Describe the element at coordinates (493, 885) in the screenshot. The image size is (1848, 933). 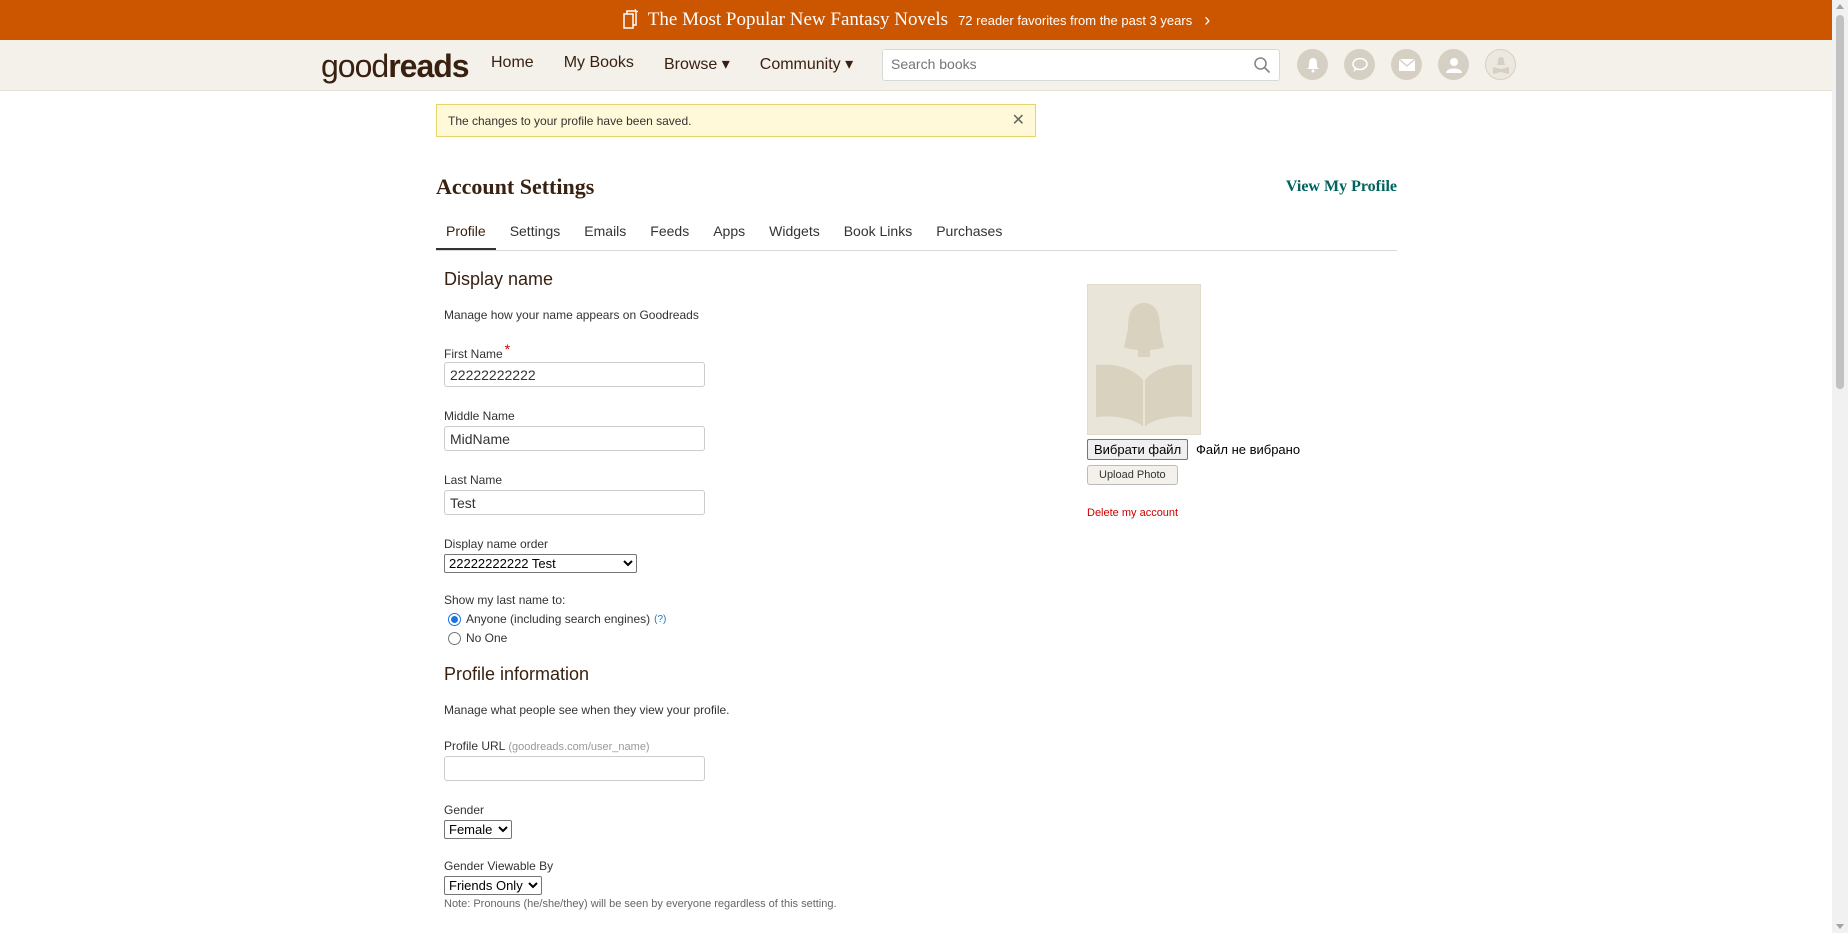
I see `gender-viewable-select: Friends Only` at that location.